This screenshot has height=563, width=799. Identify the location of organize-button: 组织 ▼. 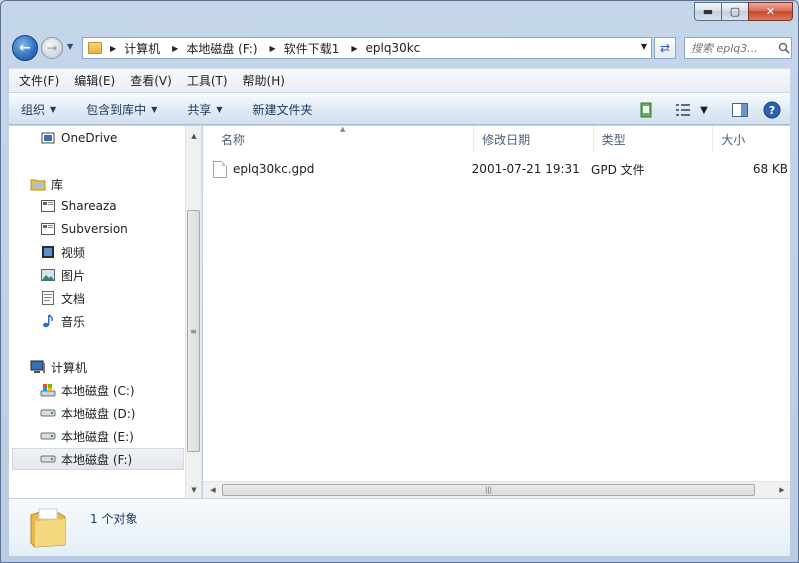
(38, 109).